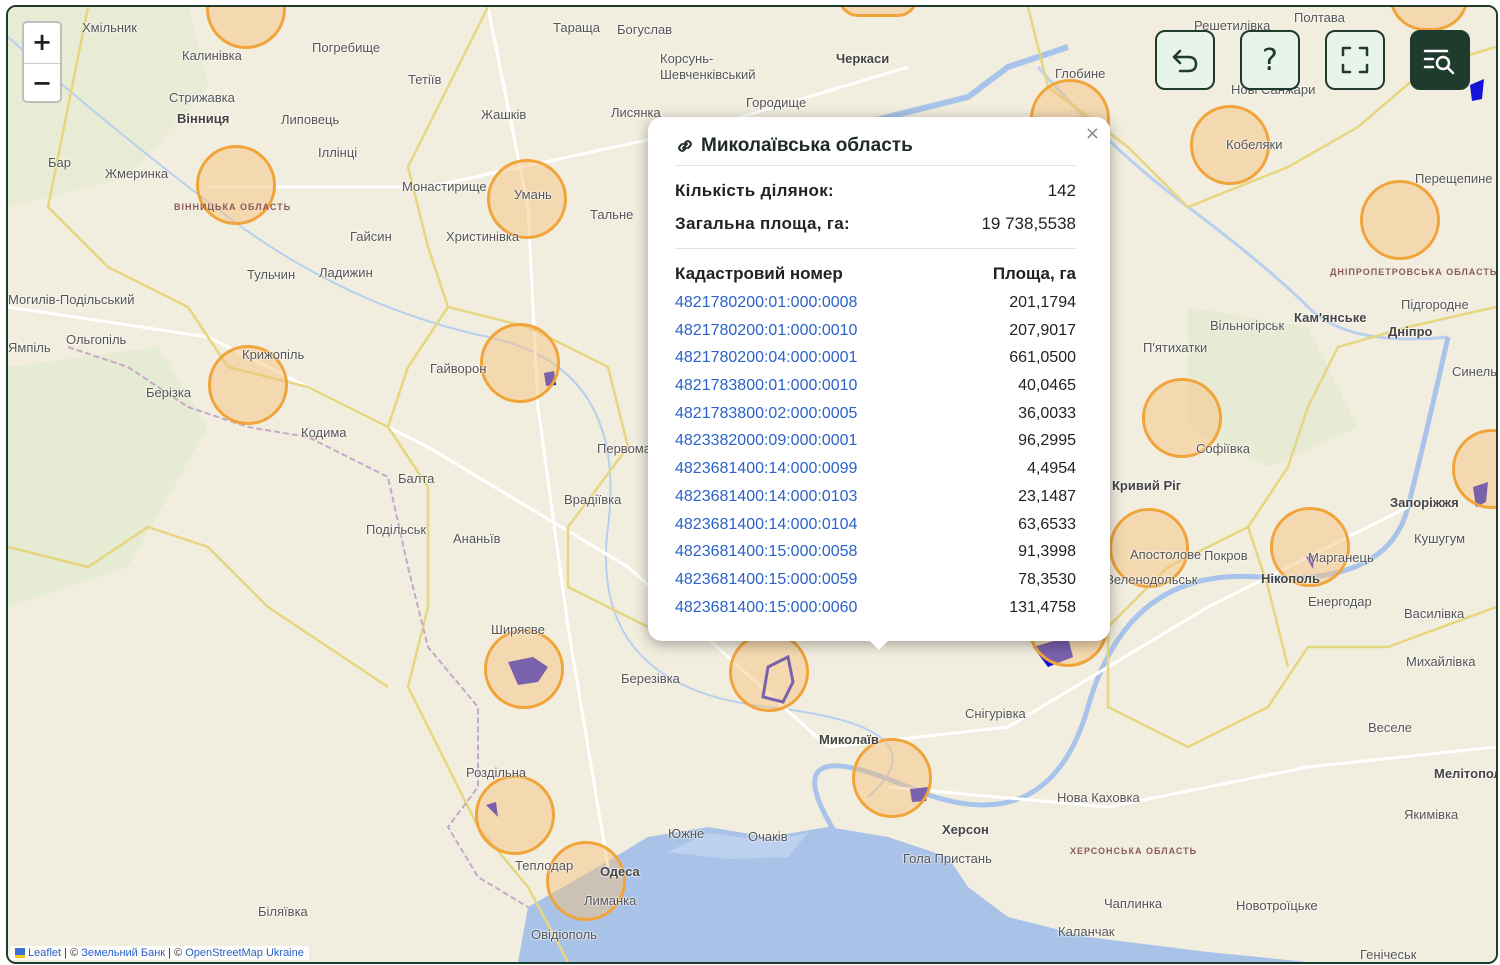 This screenshot has height=965, width=1500. What do you see at coordinates (754, 190) in the screenshot?
I see `count-label: Кількість ділянок:` at bounding box center [754, 190].